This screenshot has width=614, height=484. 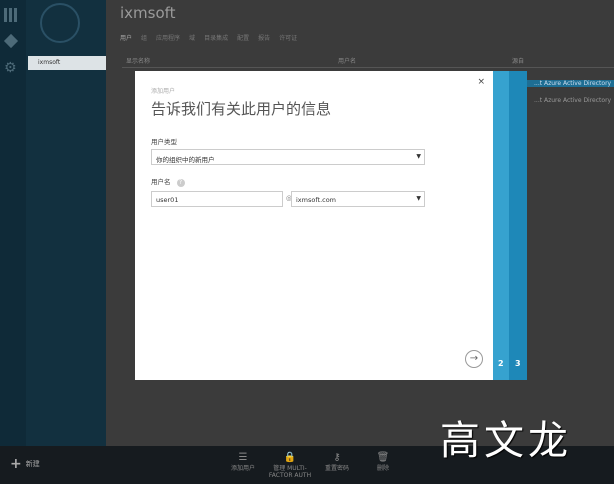 I want to click on domain-value: ixmsoft.com, so click(x=316, y=200).